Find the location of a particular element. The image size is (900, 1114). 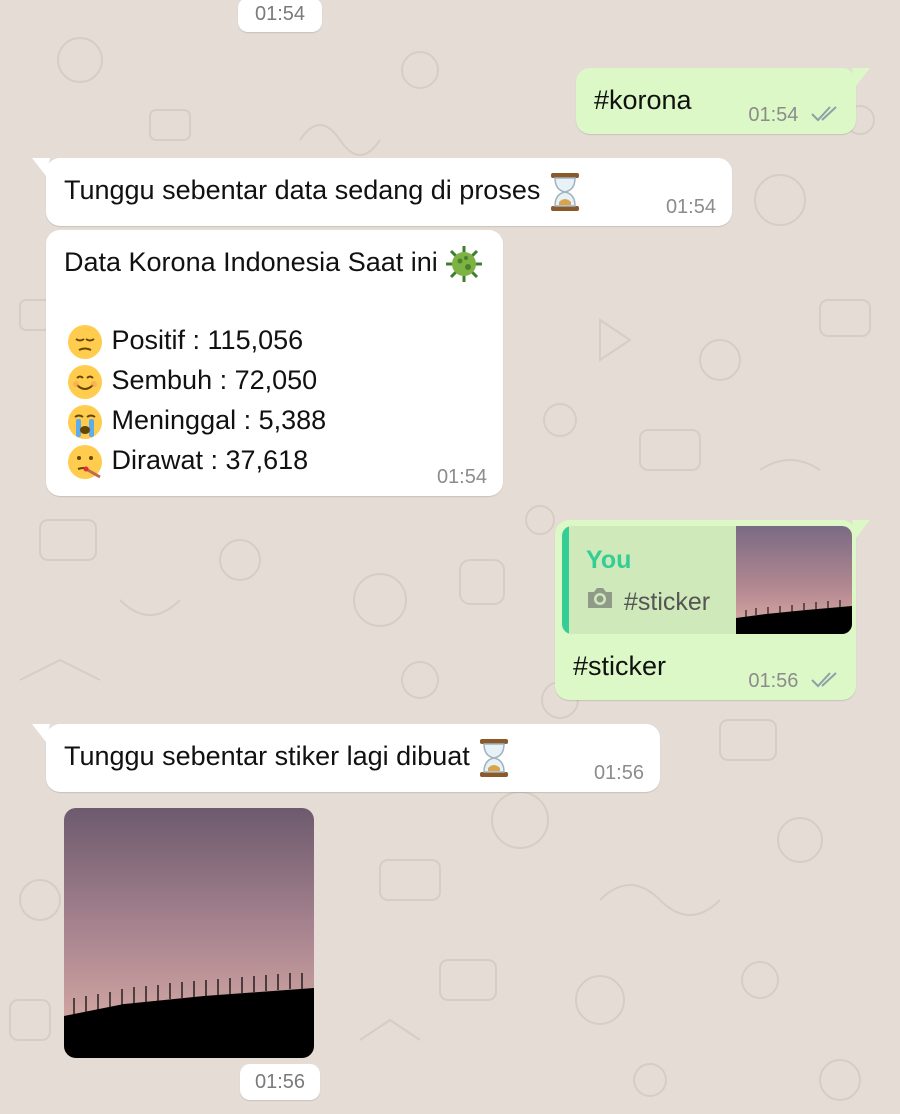

stat-dirawat: Dirawat : 37,618 is located at coordinates (210, 460).